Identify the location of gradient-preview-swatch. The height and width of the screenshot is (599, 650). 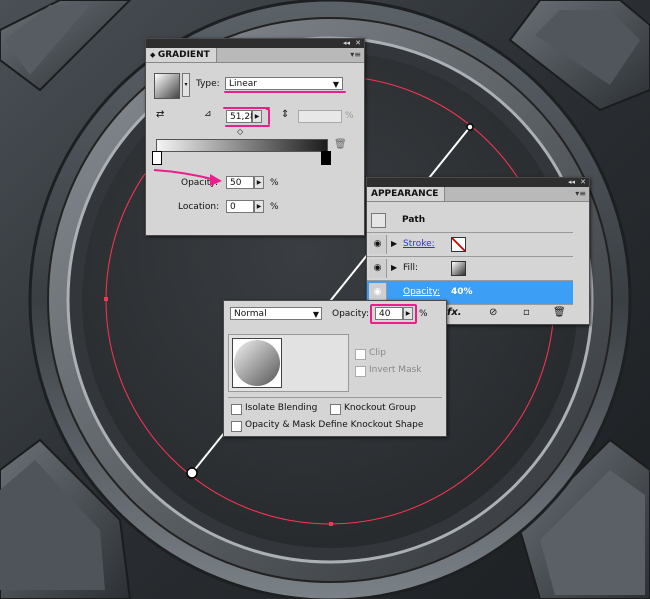
(167, 86).